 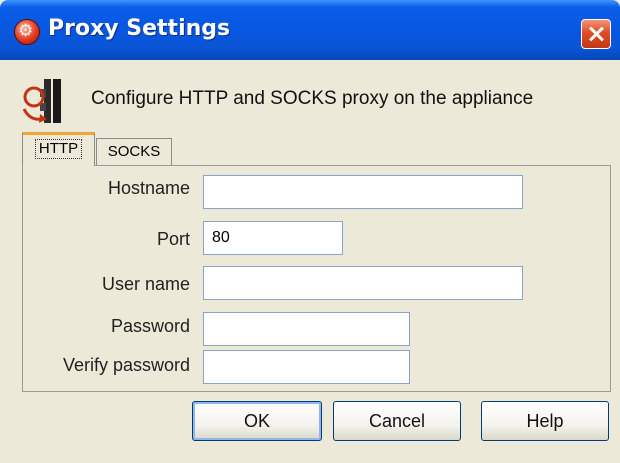 I want to click on window-title: Proxy Settings, so click(x=139, y=28).